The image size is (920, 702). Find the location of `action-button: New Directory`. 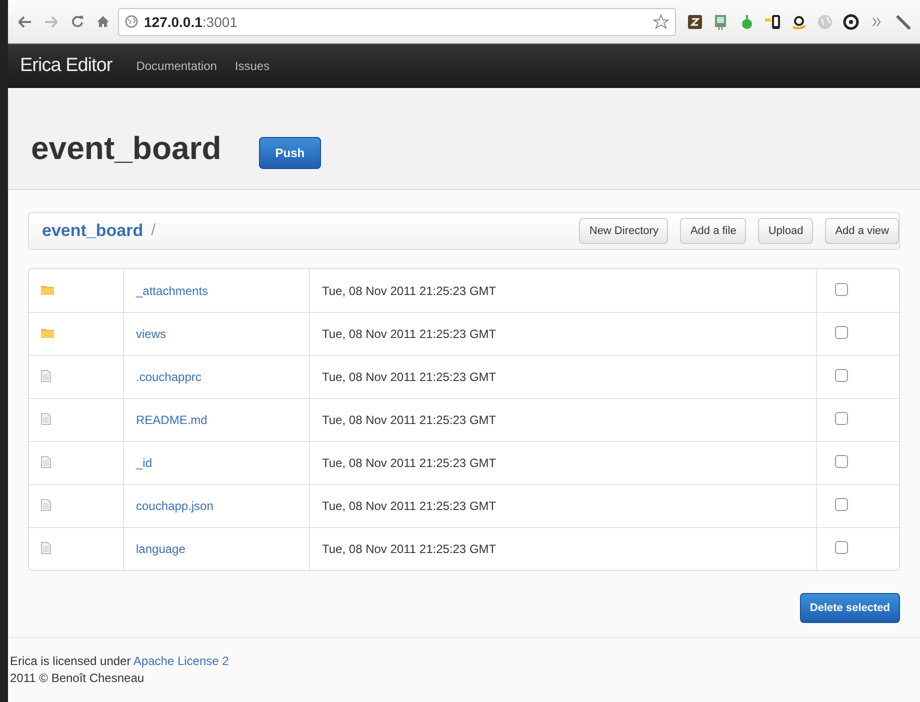

action-button: New Directory is located at coordinates (623, 231).